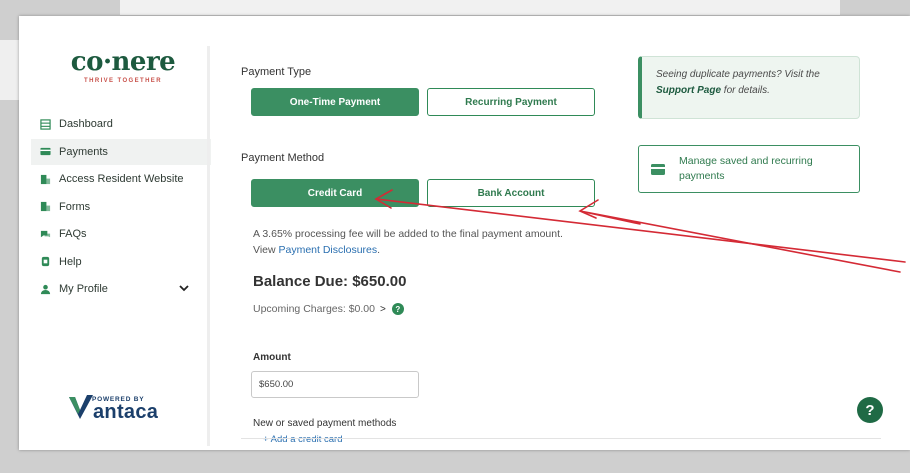 Image resolution: width=910 pixels, height=473 pixels. What do you see at coordinates (86, 124) in the screenshot?
I see `sidebar-item-label: Dashboard` at bounding box center [86, 124].